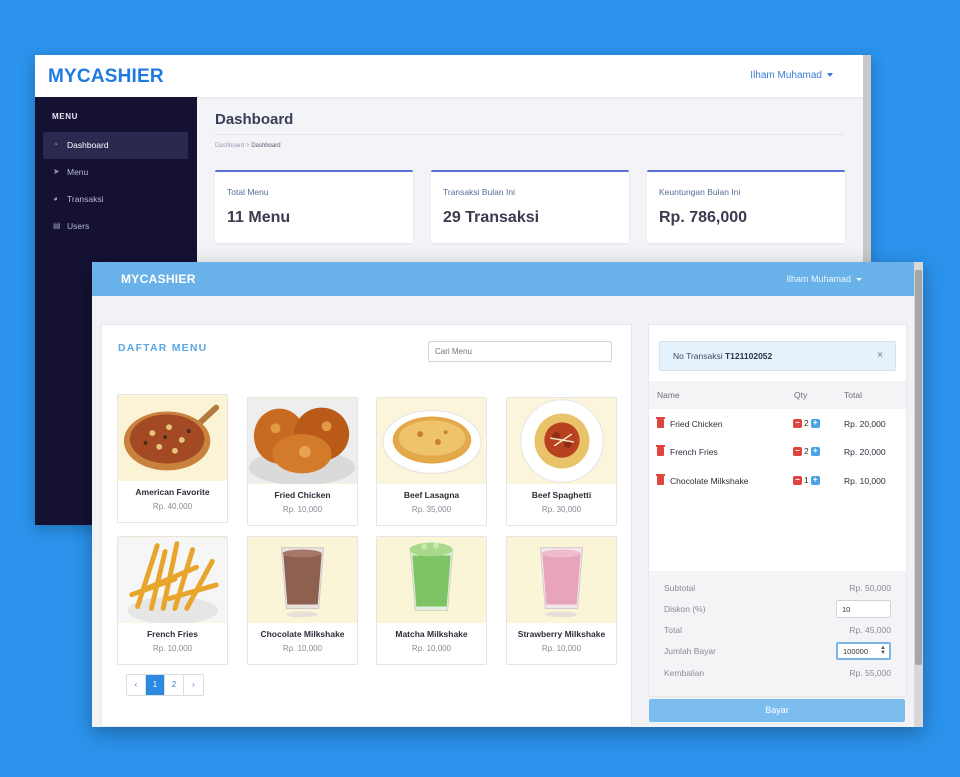 This screenshot has width=960, height=777. What do you see at coordinates (248, 146) in the screenshot?
I see `breadcrumb: Dashboard > Dashboard` at bounding box center [248, 146].